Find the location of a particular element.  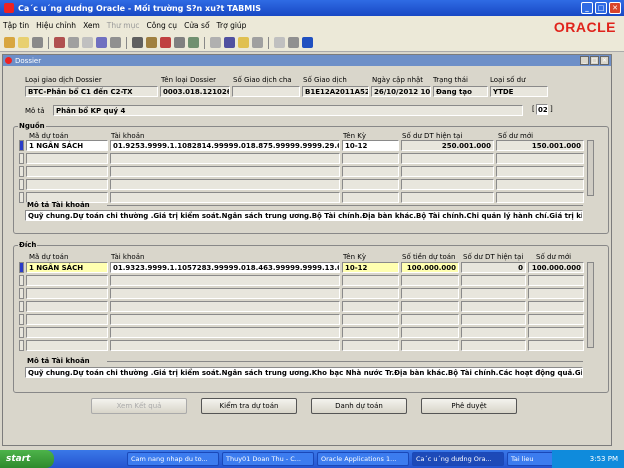

approve-button: Phê duyệt is located at coordinates (469, 406).